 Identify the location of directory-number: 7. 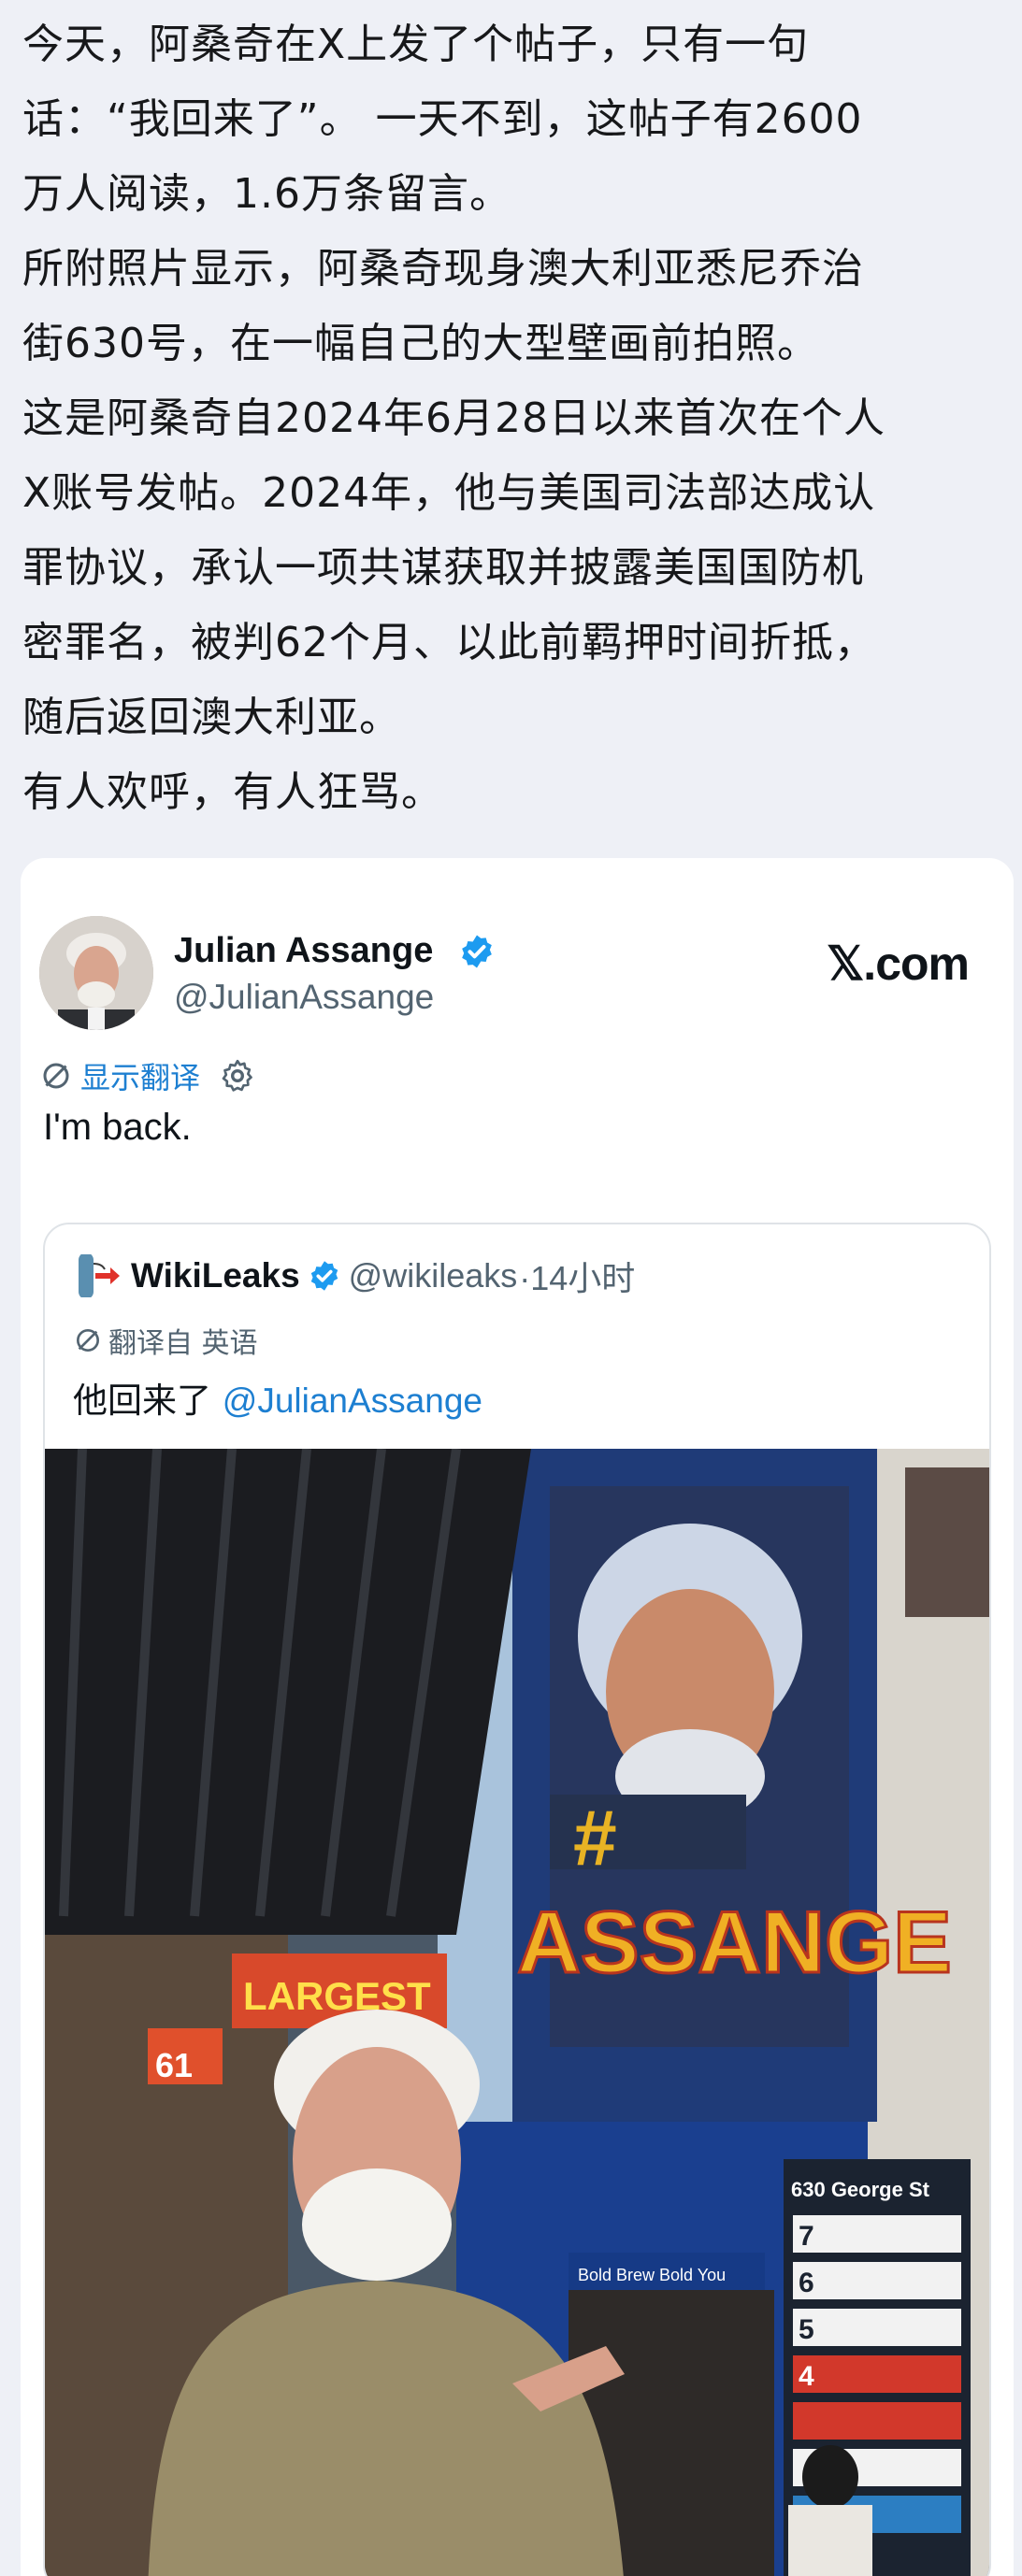
(806, 2236).